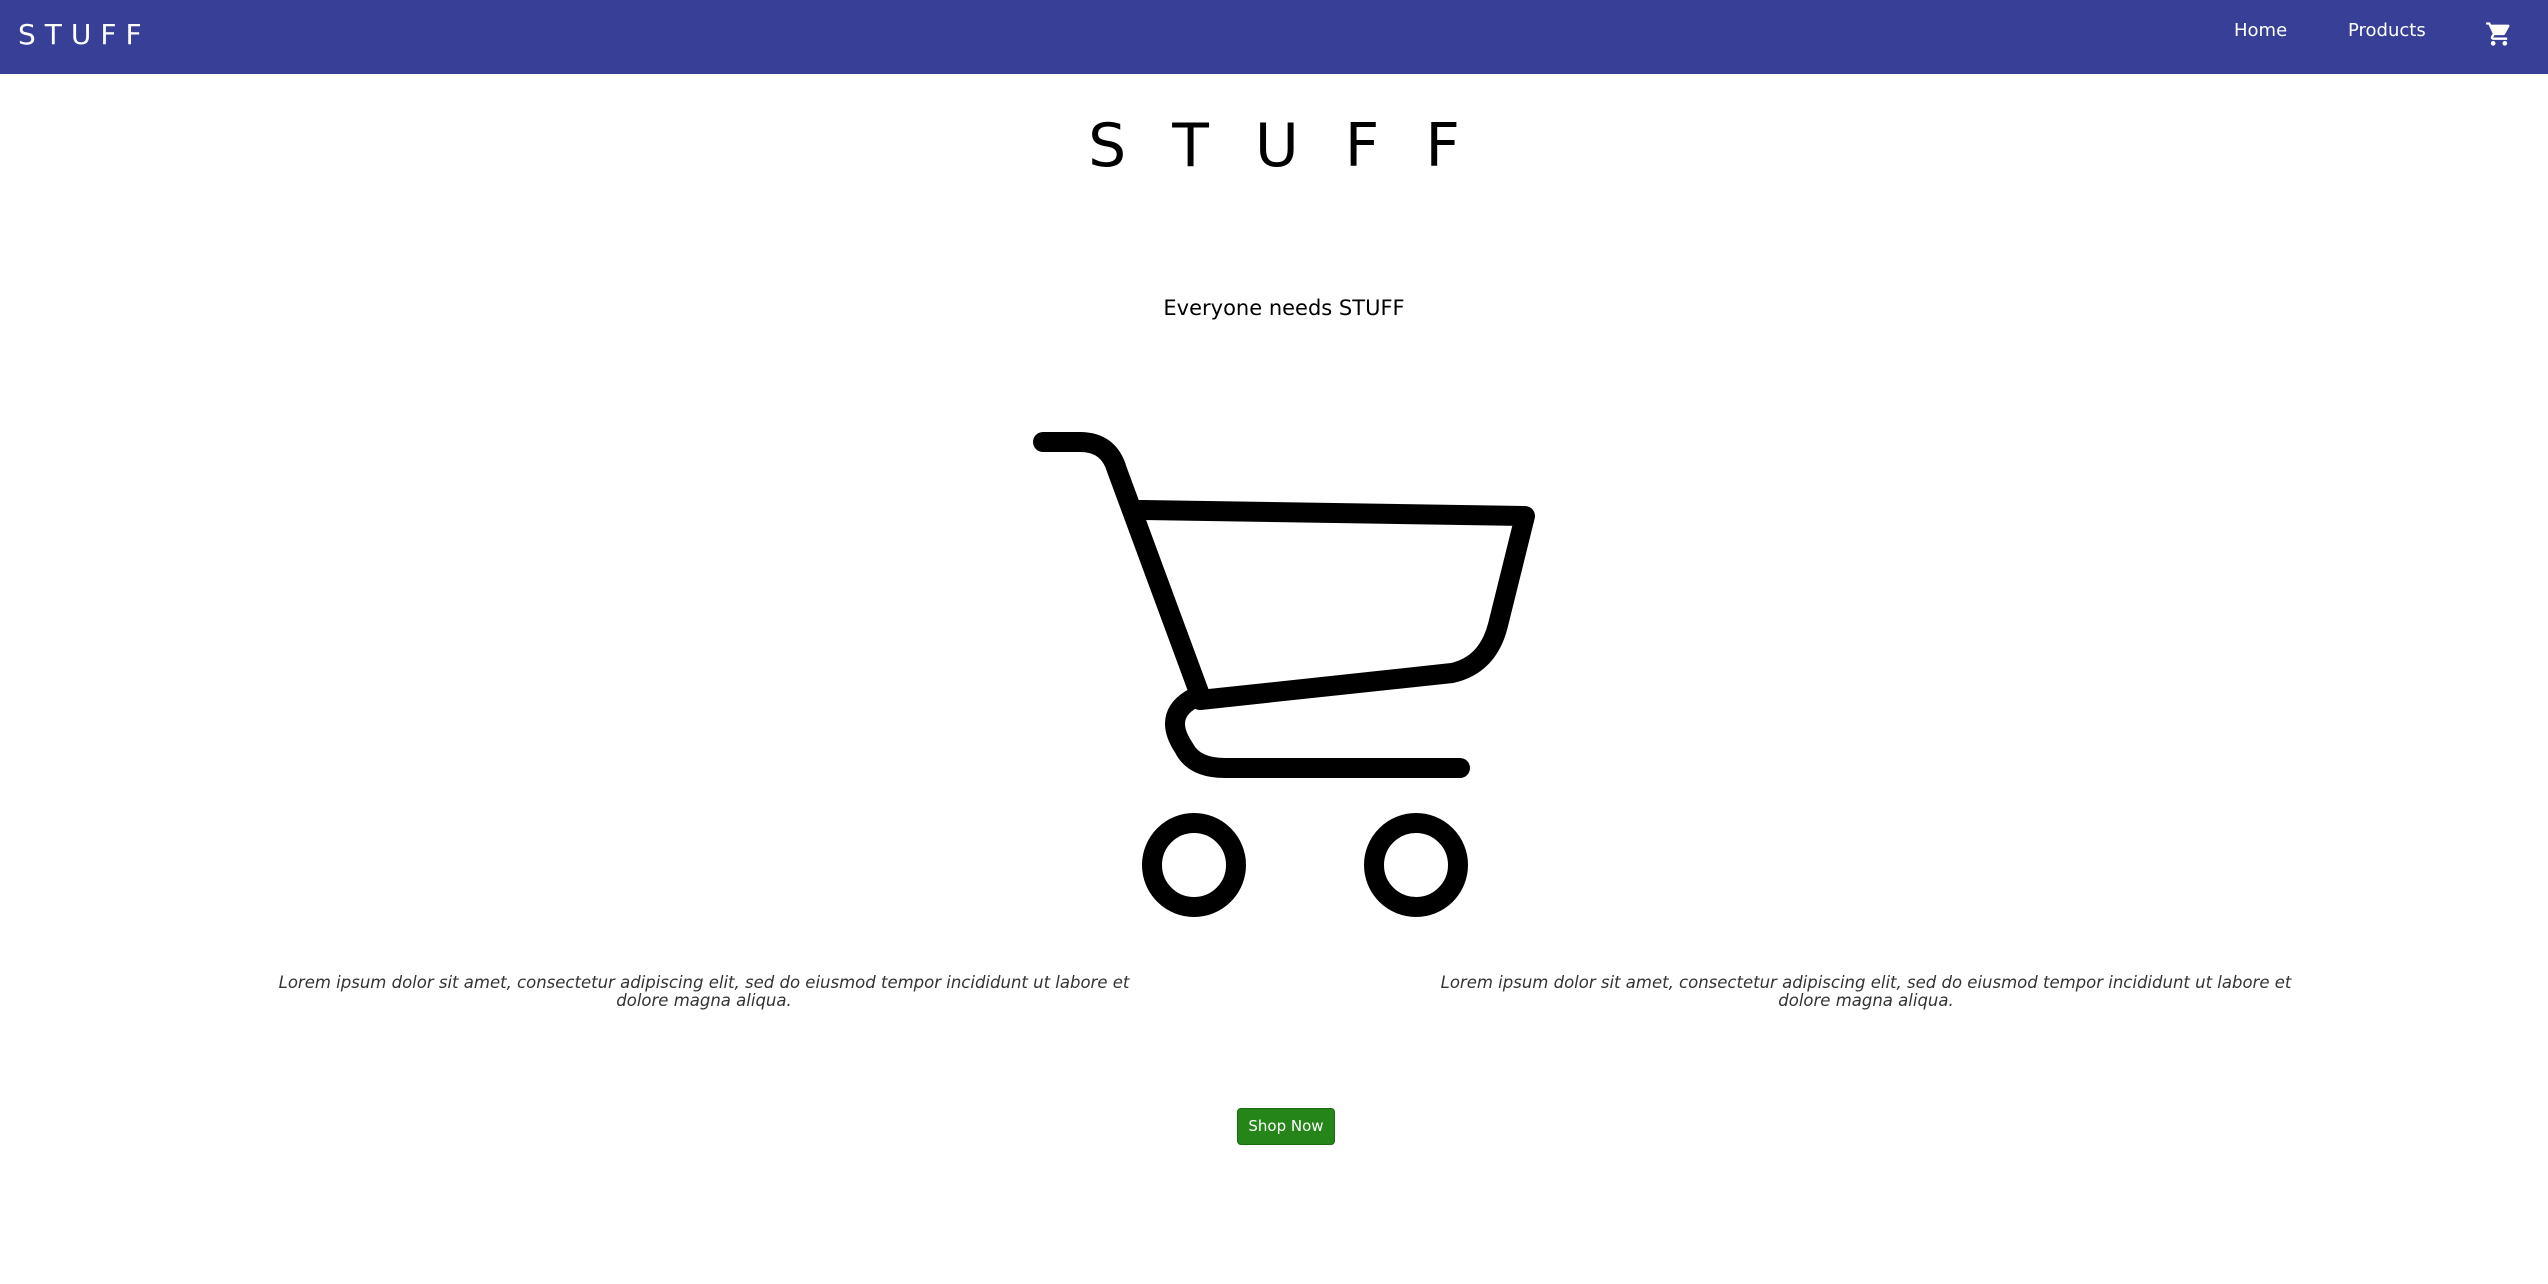 The height and width of the screenshot is (1284, 2548). What do you see at coordinates (1297, 146) in the screenshot?
I see `hero-title: STUFF` at bounding box center [1297, 146].